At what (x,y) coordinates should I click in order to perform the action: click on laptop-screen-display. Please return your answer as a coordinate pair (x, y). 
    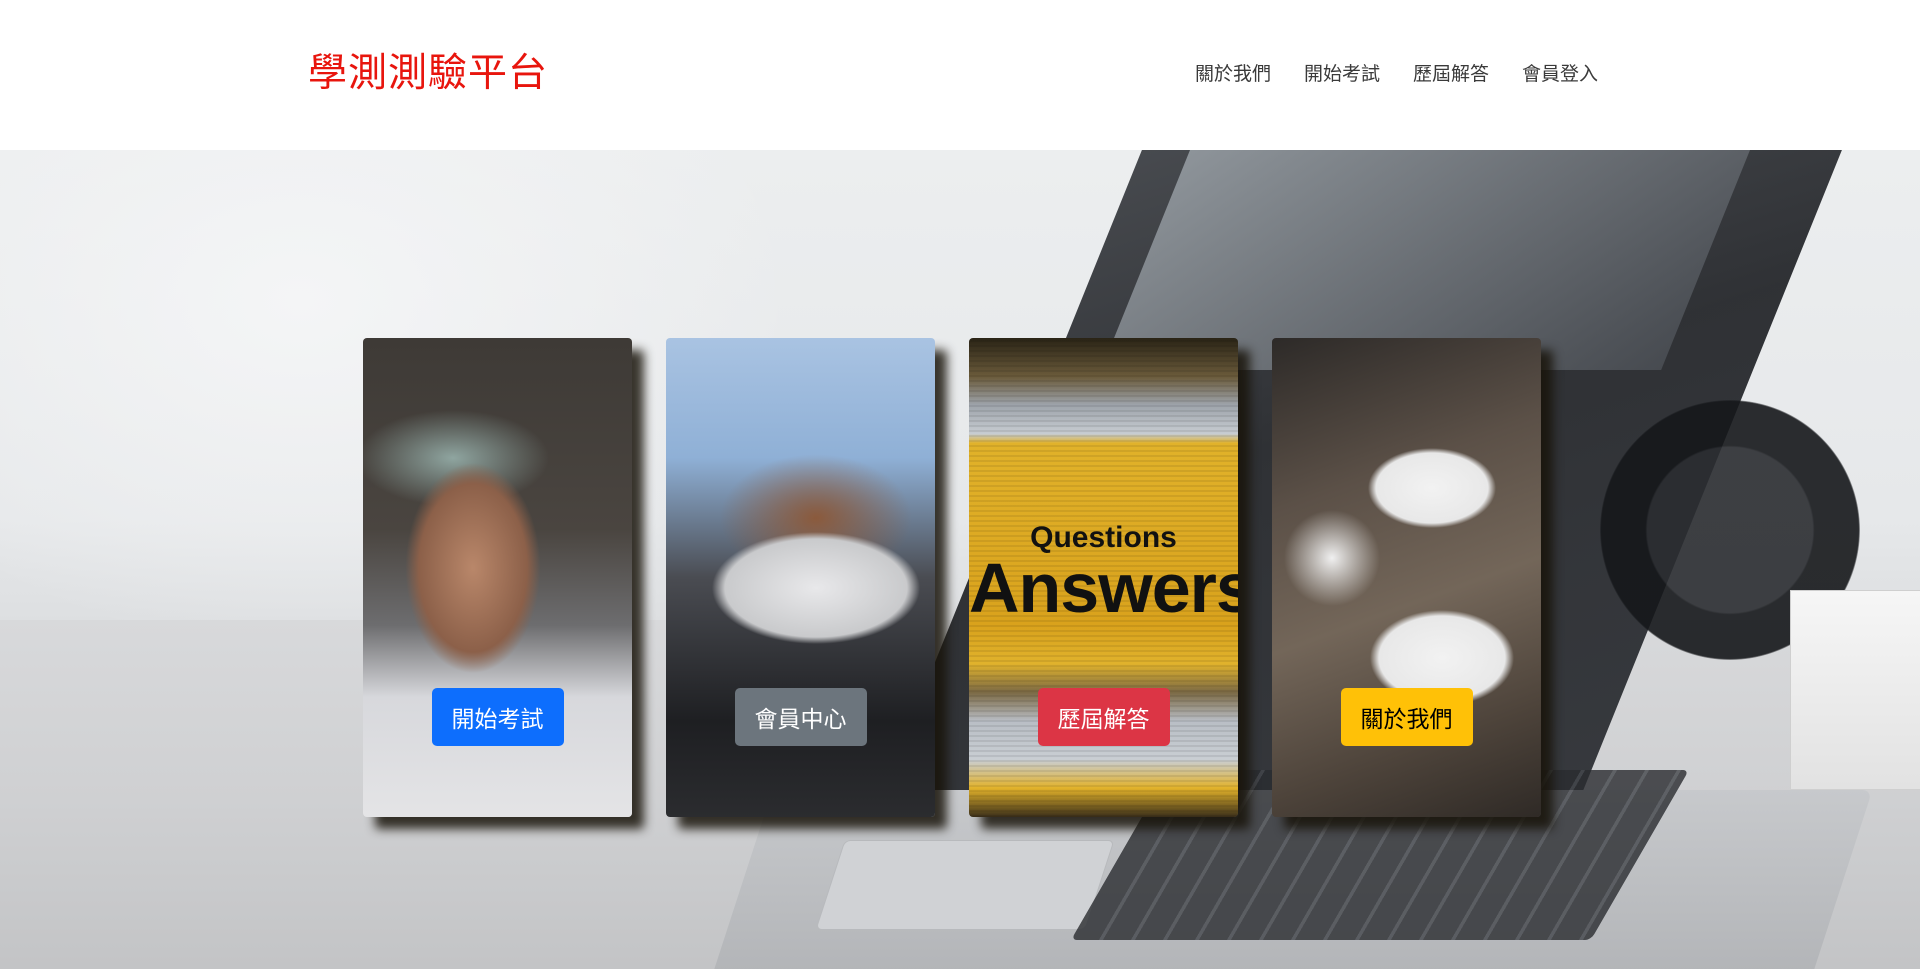
    Looking at the image, I should click on (1425, 260).